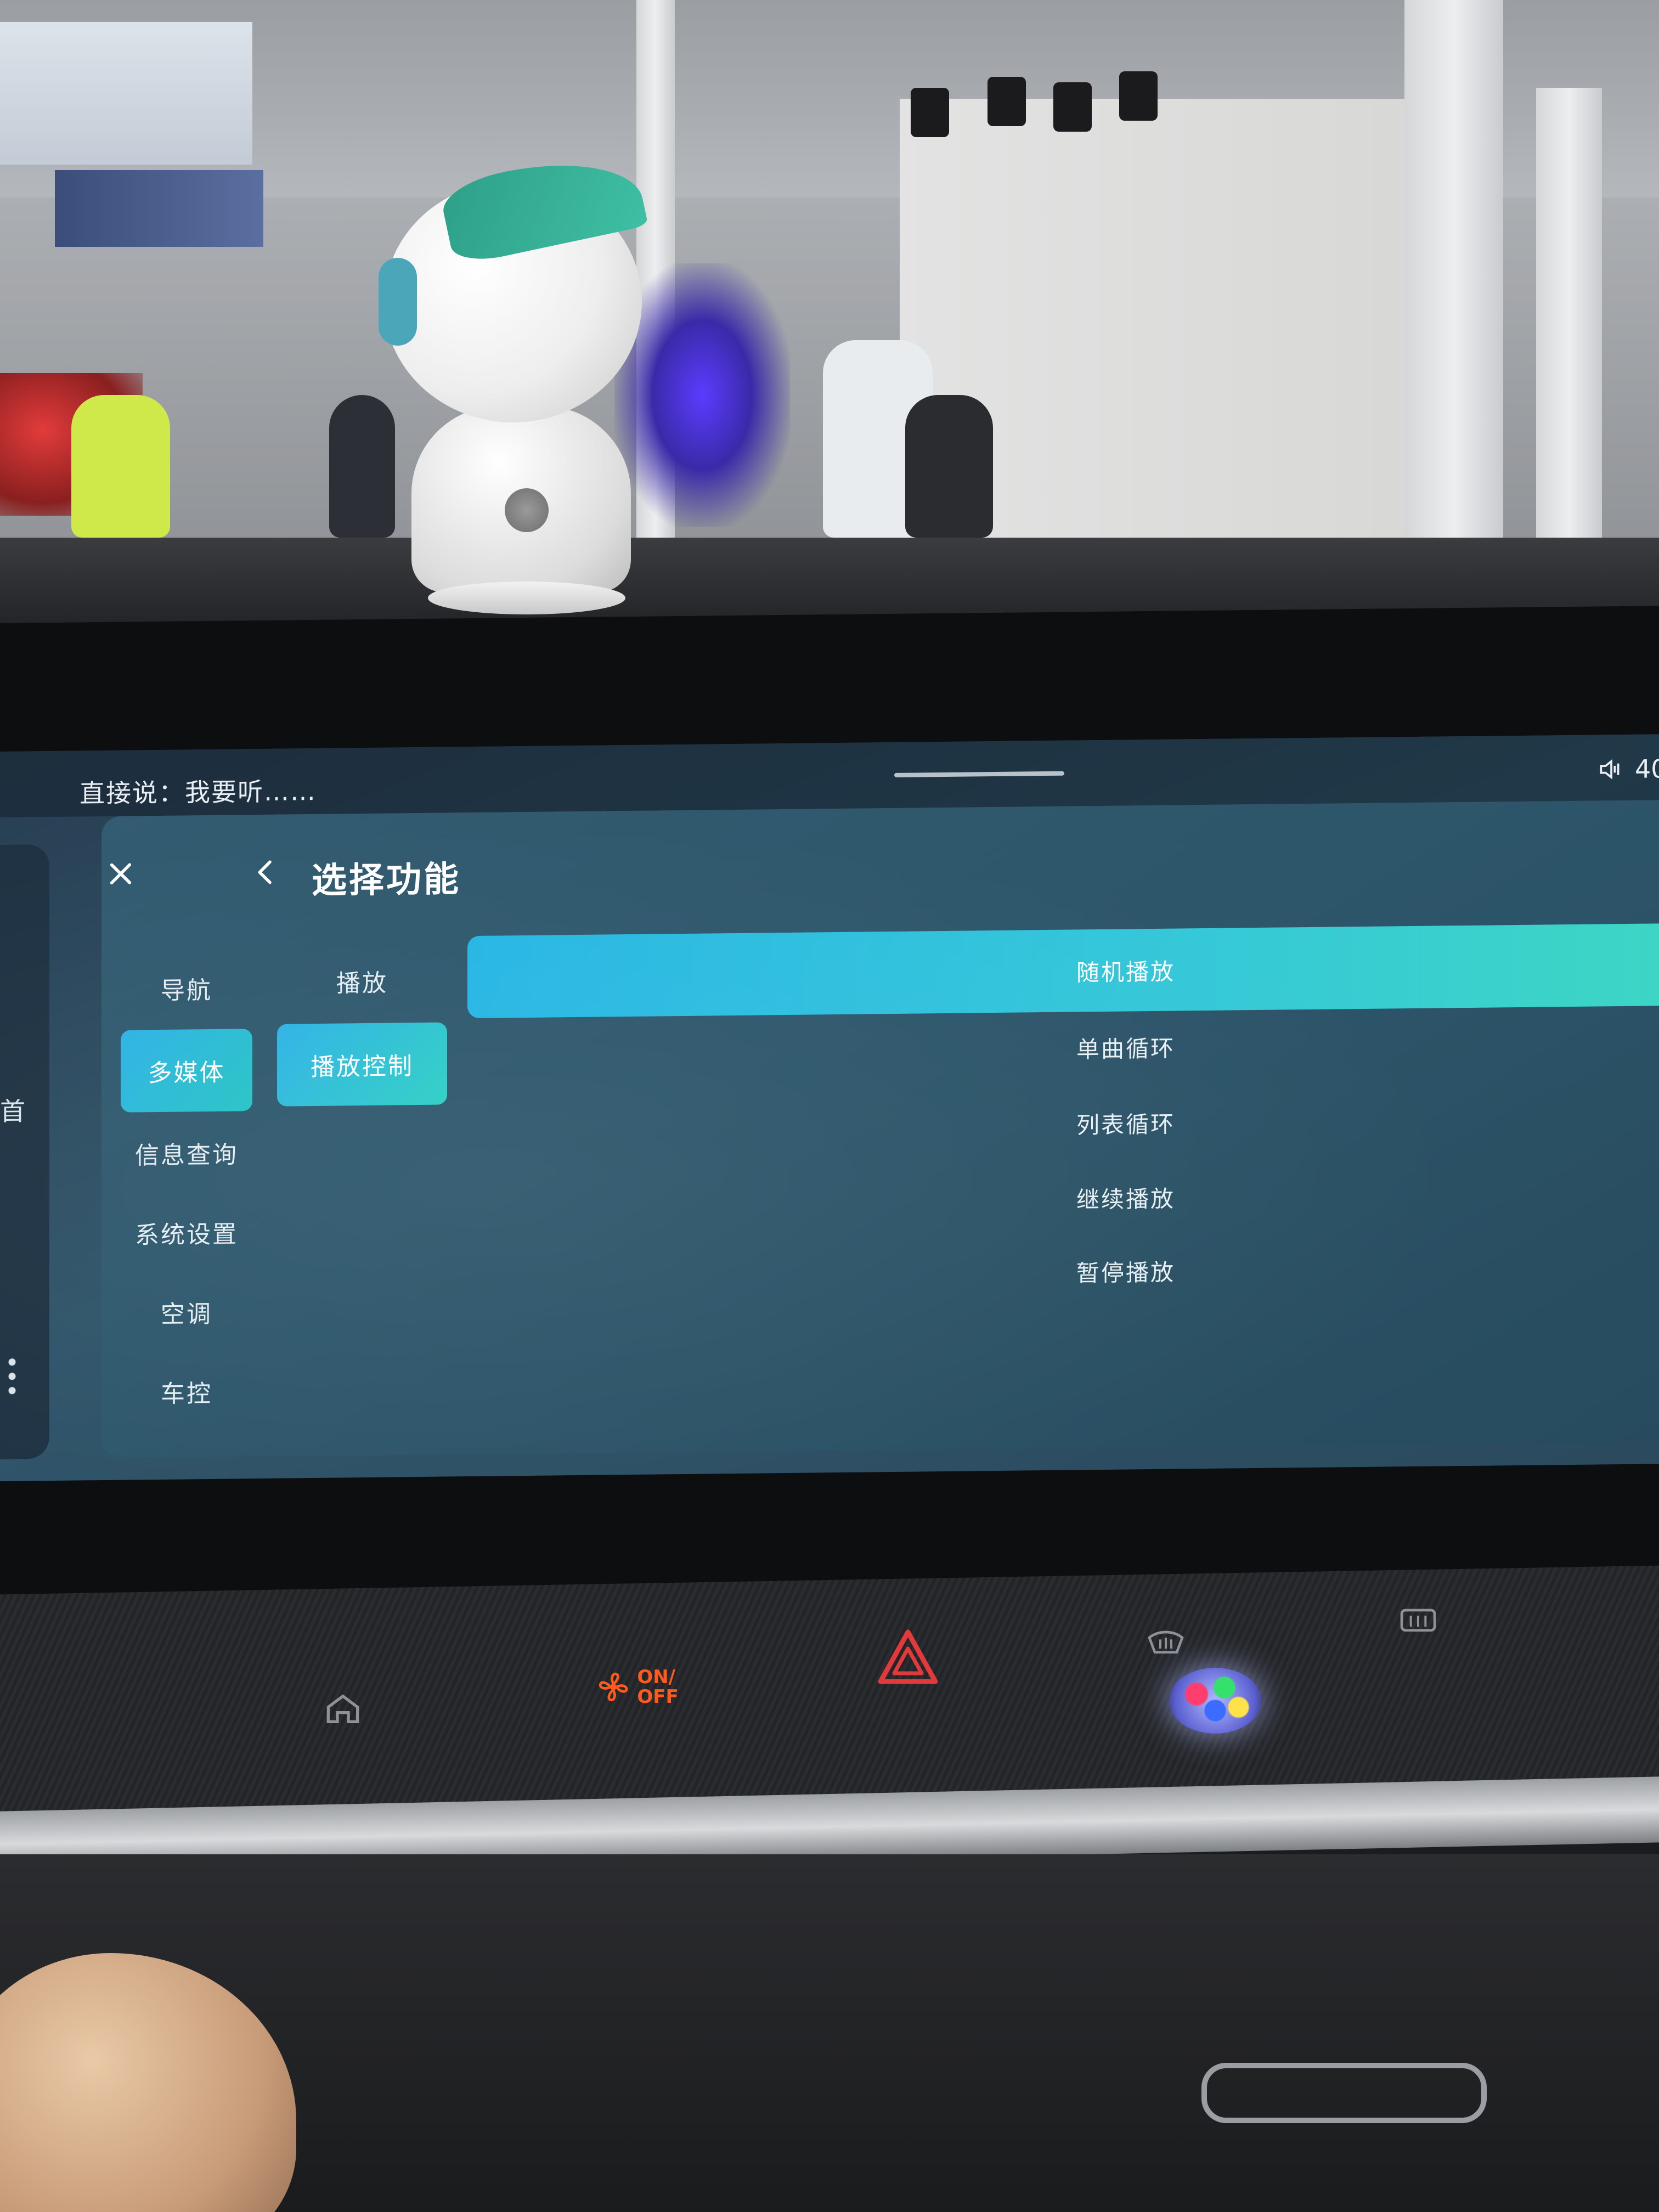 This screenshot has height=2212, width=1659. I want to click on category-item: 多媒体, so click(186, 1071).